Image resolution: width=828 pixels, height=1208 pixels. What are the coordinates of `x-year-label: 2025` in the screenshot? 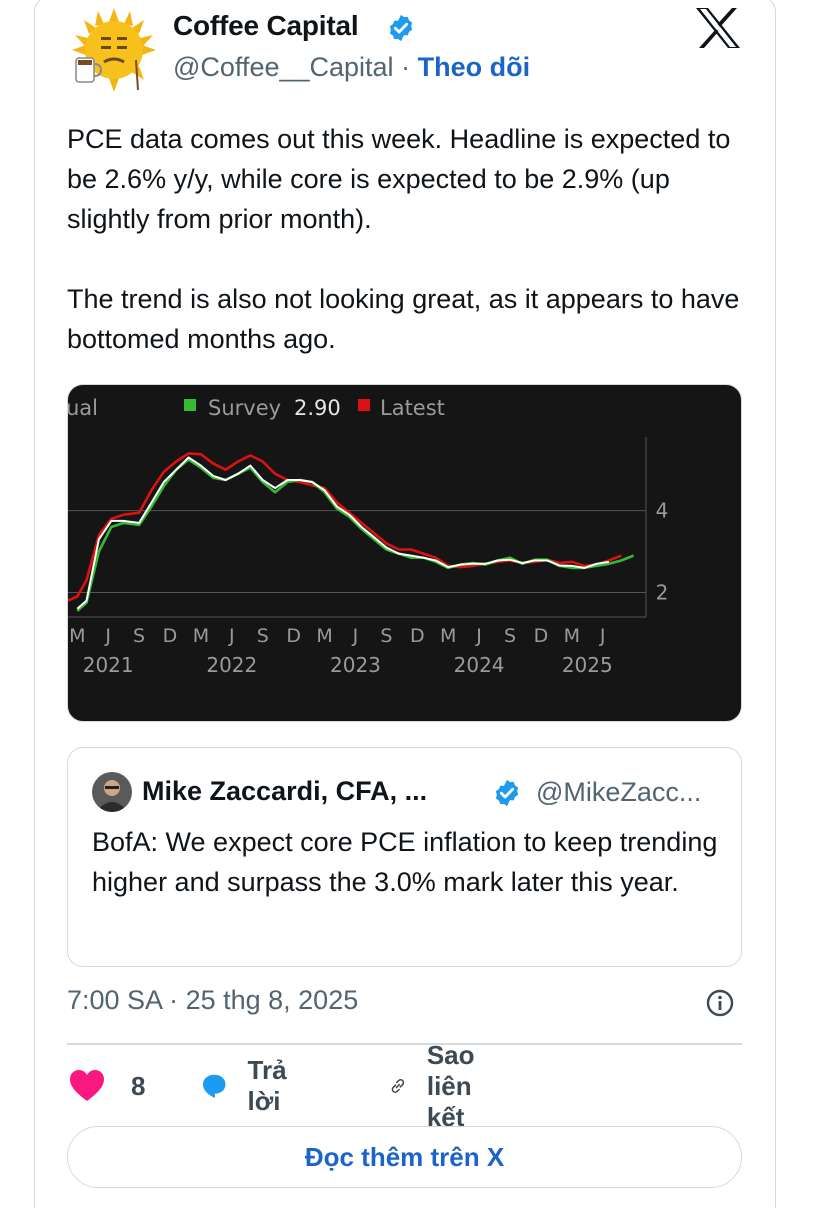 It's located at (587, 665).